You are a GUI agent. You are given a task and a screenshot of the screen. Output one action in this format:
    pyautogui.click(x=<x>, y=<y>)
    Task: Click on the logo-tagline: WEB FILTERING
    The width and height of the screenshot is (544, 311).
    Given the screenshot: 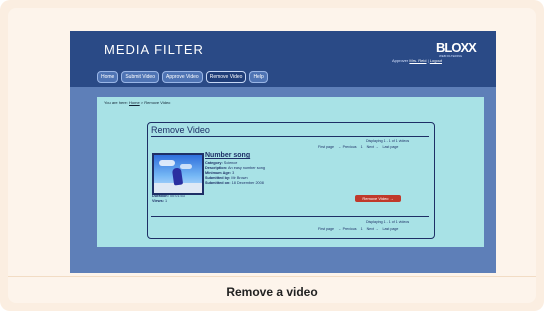 What is the action you would take?
    pyautogui.click(x=451, y=56)
    